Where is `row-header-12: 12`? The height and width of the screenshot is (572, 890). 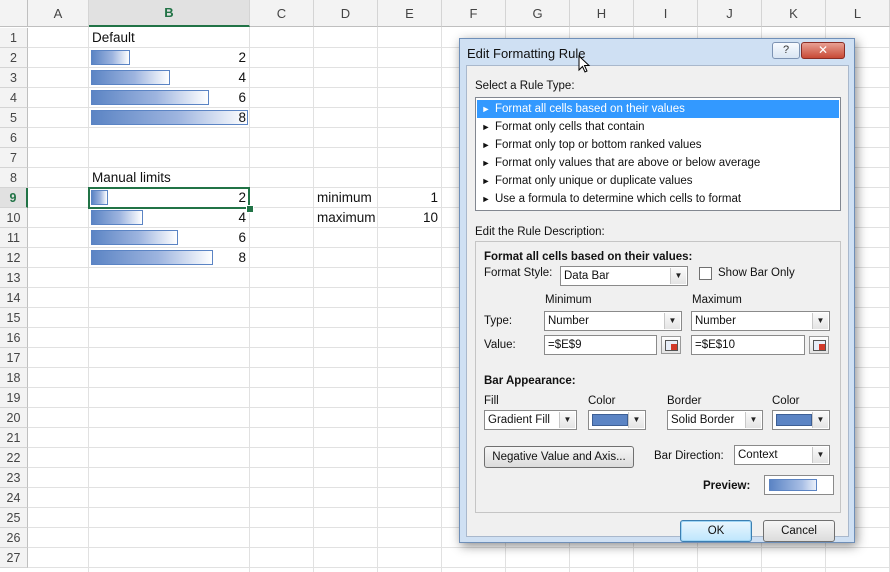 row-header-12: 12 is located at coordinates (14, 258).